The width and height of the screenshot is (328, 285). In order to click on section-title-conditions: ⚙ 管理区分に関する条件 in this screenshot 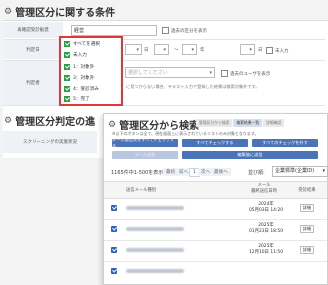, I will do `click(60, 13)`.